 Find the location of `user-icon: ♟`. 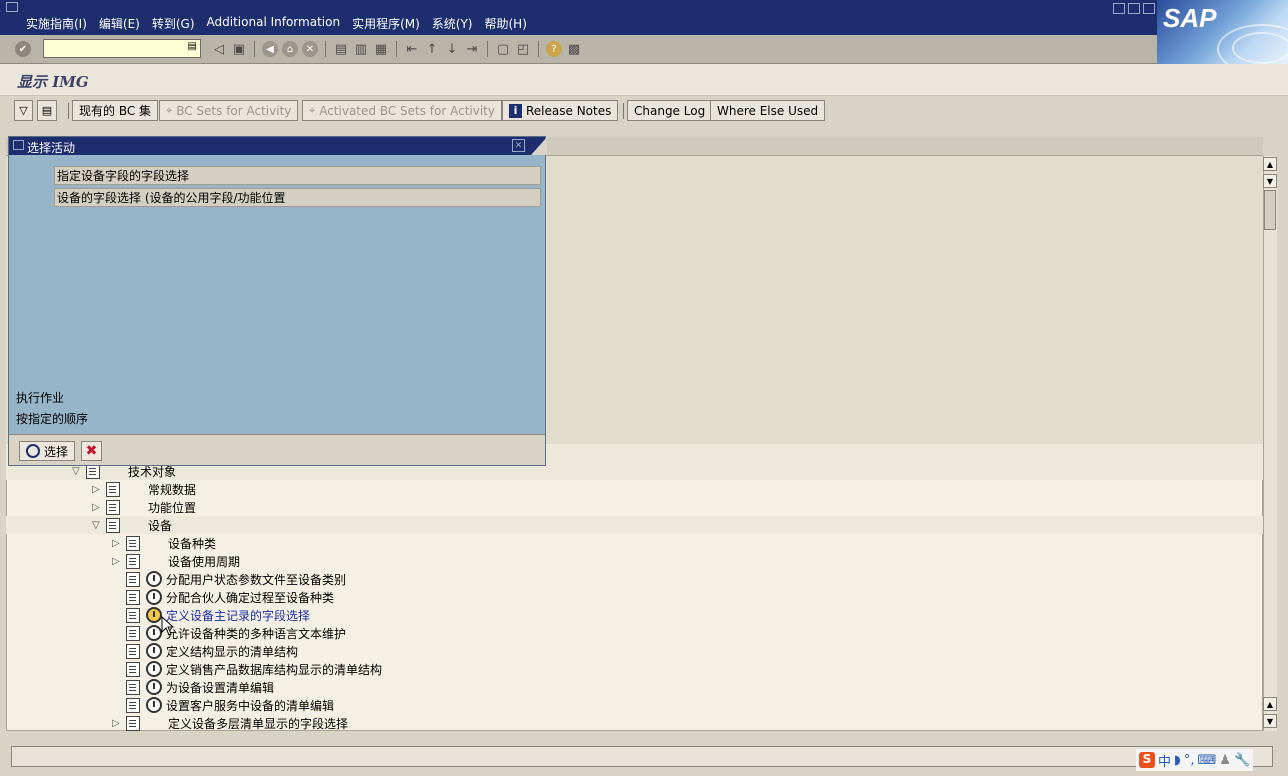

user-icon: ♟ is located at coordinates (1225, 760).